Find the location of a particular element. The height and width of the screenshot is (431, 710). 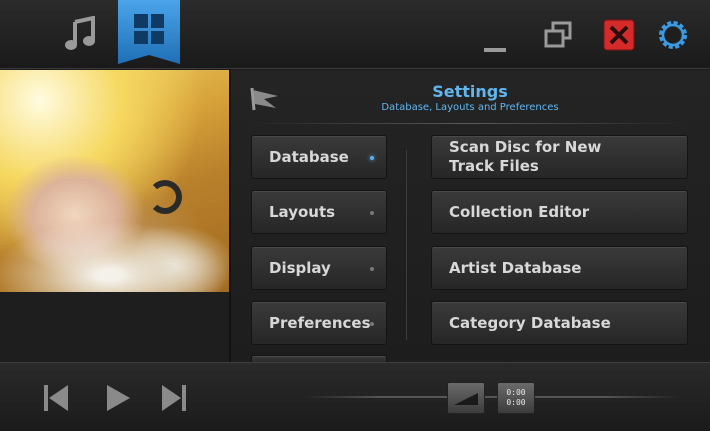

volume-wedge-icon is located at coordinates (466, 399).